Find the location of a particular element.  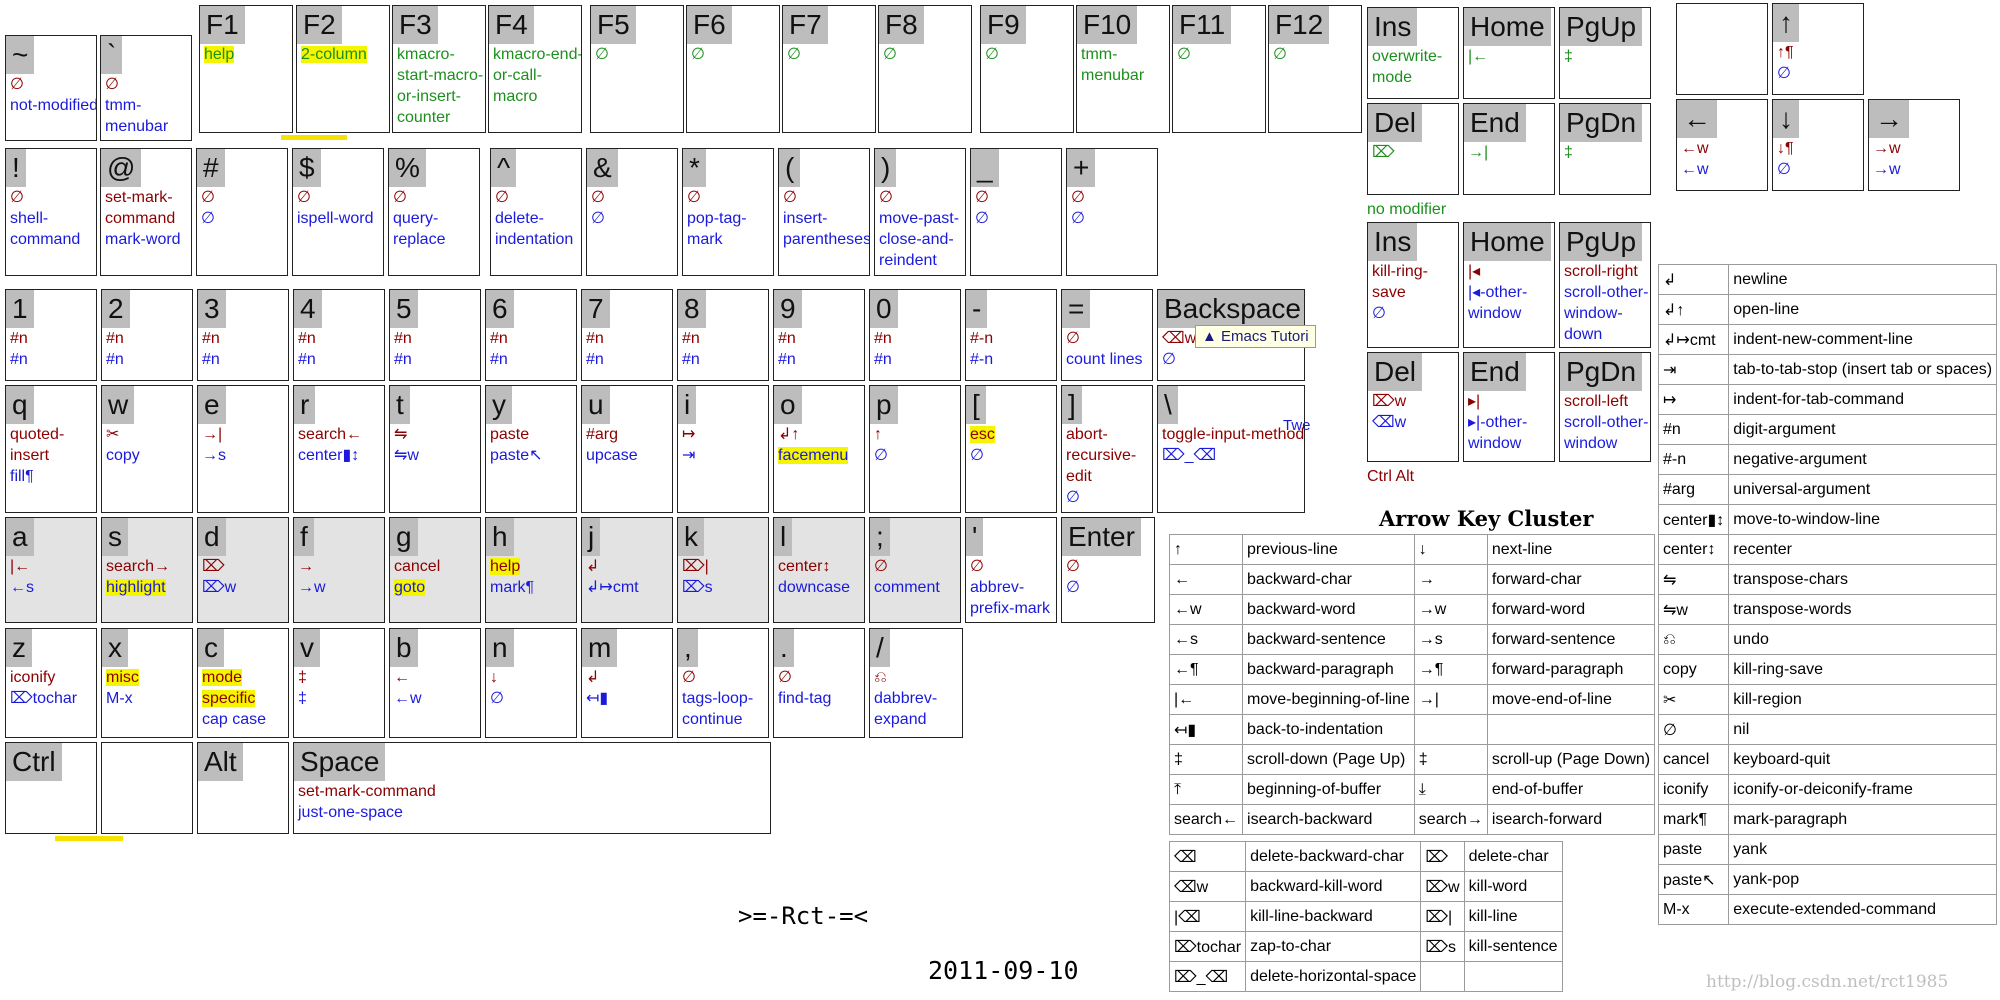

key-p: p ↑ ∅ is located at coordinates (915, 449).